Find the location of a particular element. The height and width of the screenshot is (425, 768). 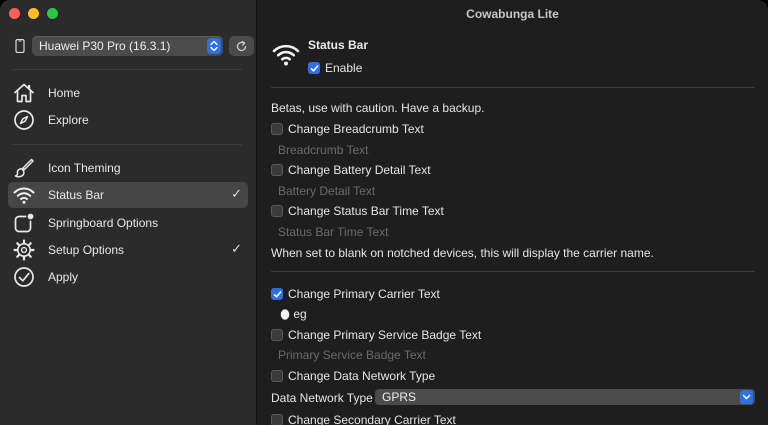

breadcrumb-text-field: Breadcrumb Text is located at coordinates (323, 150).